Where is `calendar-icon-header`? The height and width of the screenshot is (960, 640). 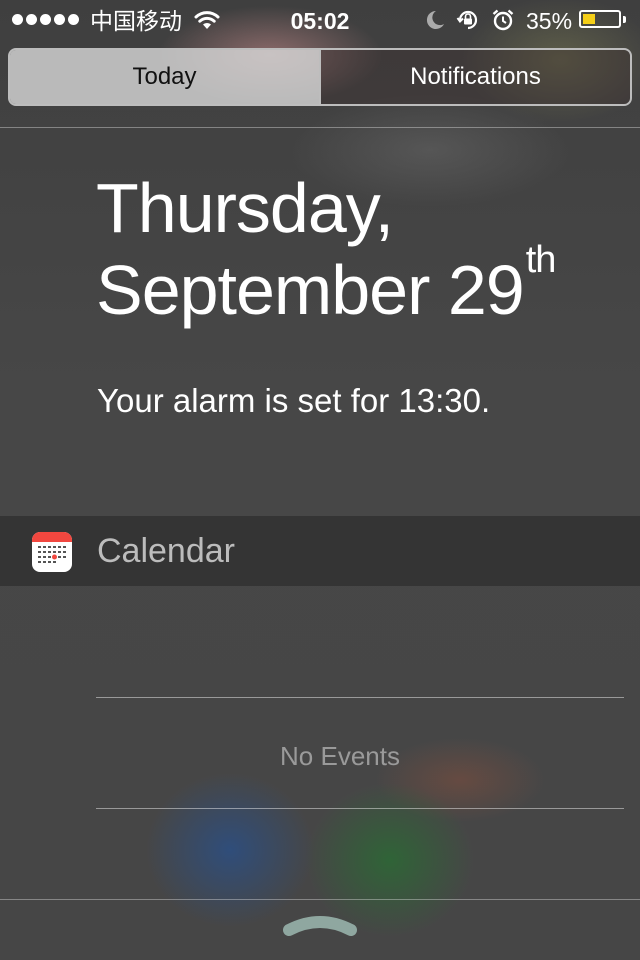
calendar-icon-header is located at coordinates (52, 537).